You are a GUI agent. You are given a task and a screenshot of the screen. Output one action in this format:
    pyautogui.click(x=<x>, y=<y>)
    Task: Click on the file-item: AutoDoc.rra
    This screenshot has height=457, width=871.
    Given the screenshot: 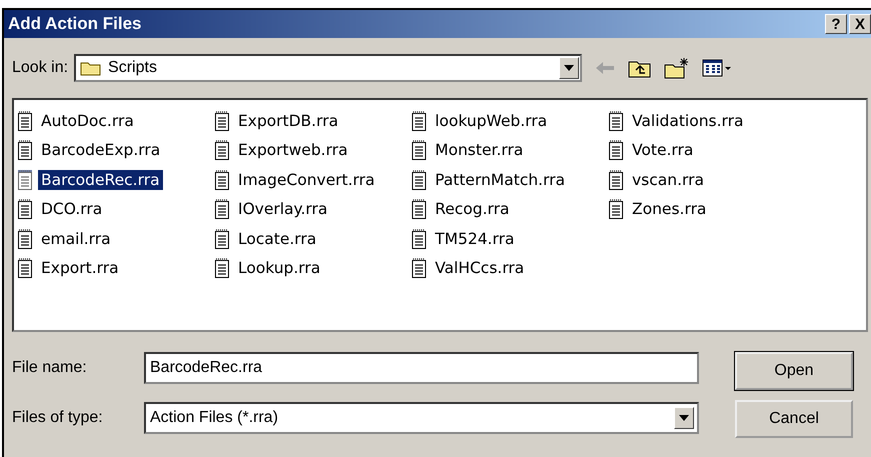 What is the action you would take?
    pyautogui.click(x=87, y=120)
    